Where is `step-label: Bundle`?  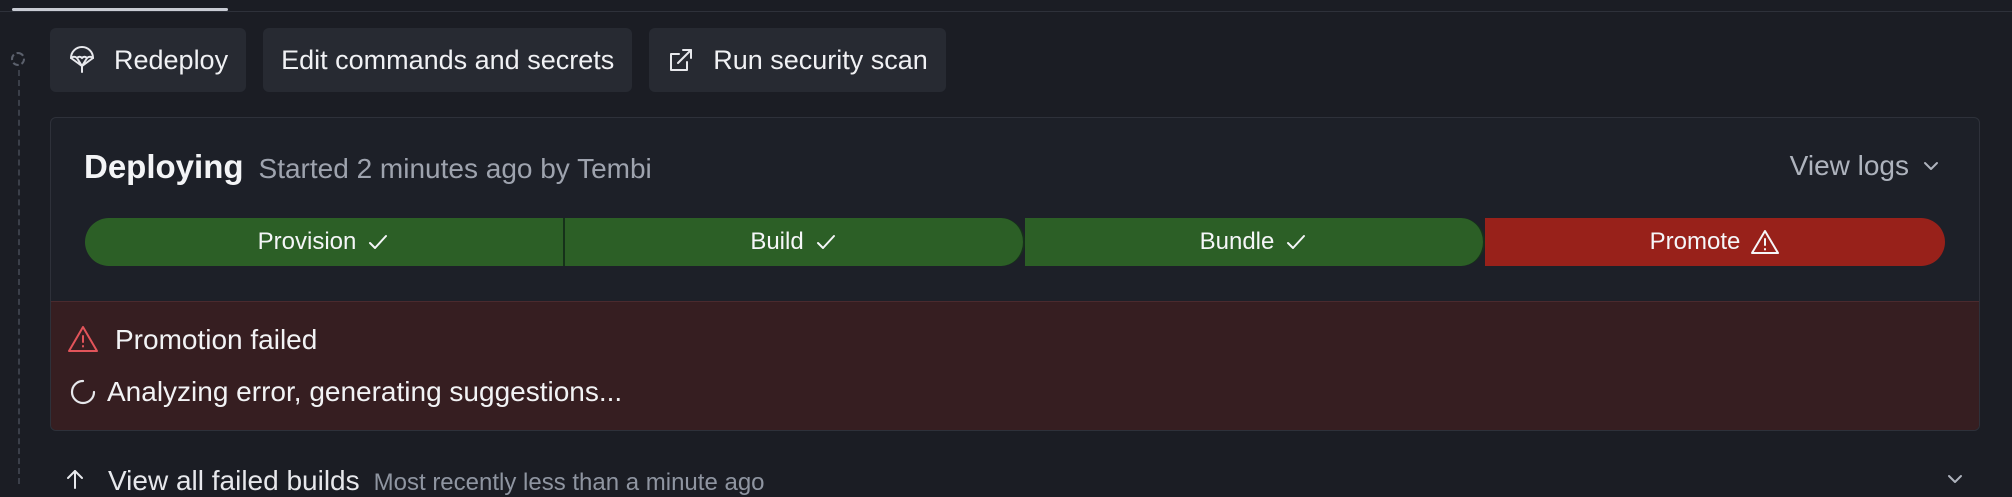
step-label: Bundle is located at coordinates (1237, 241).